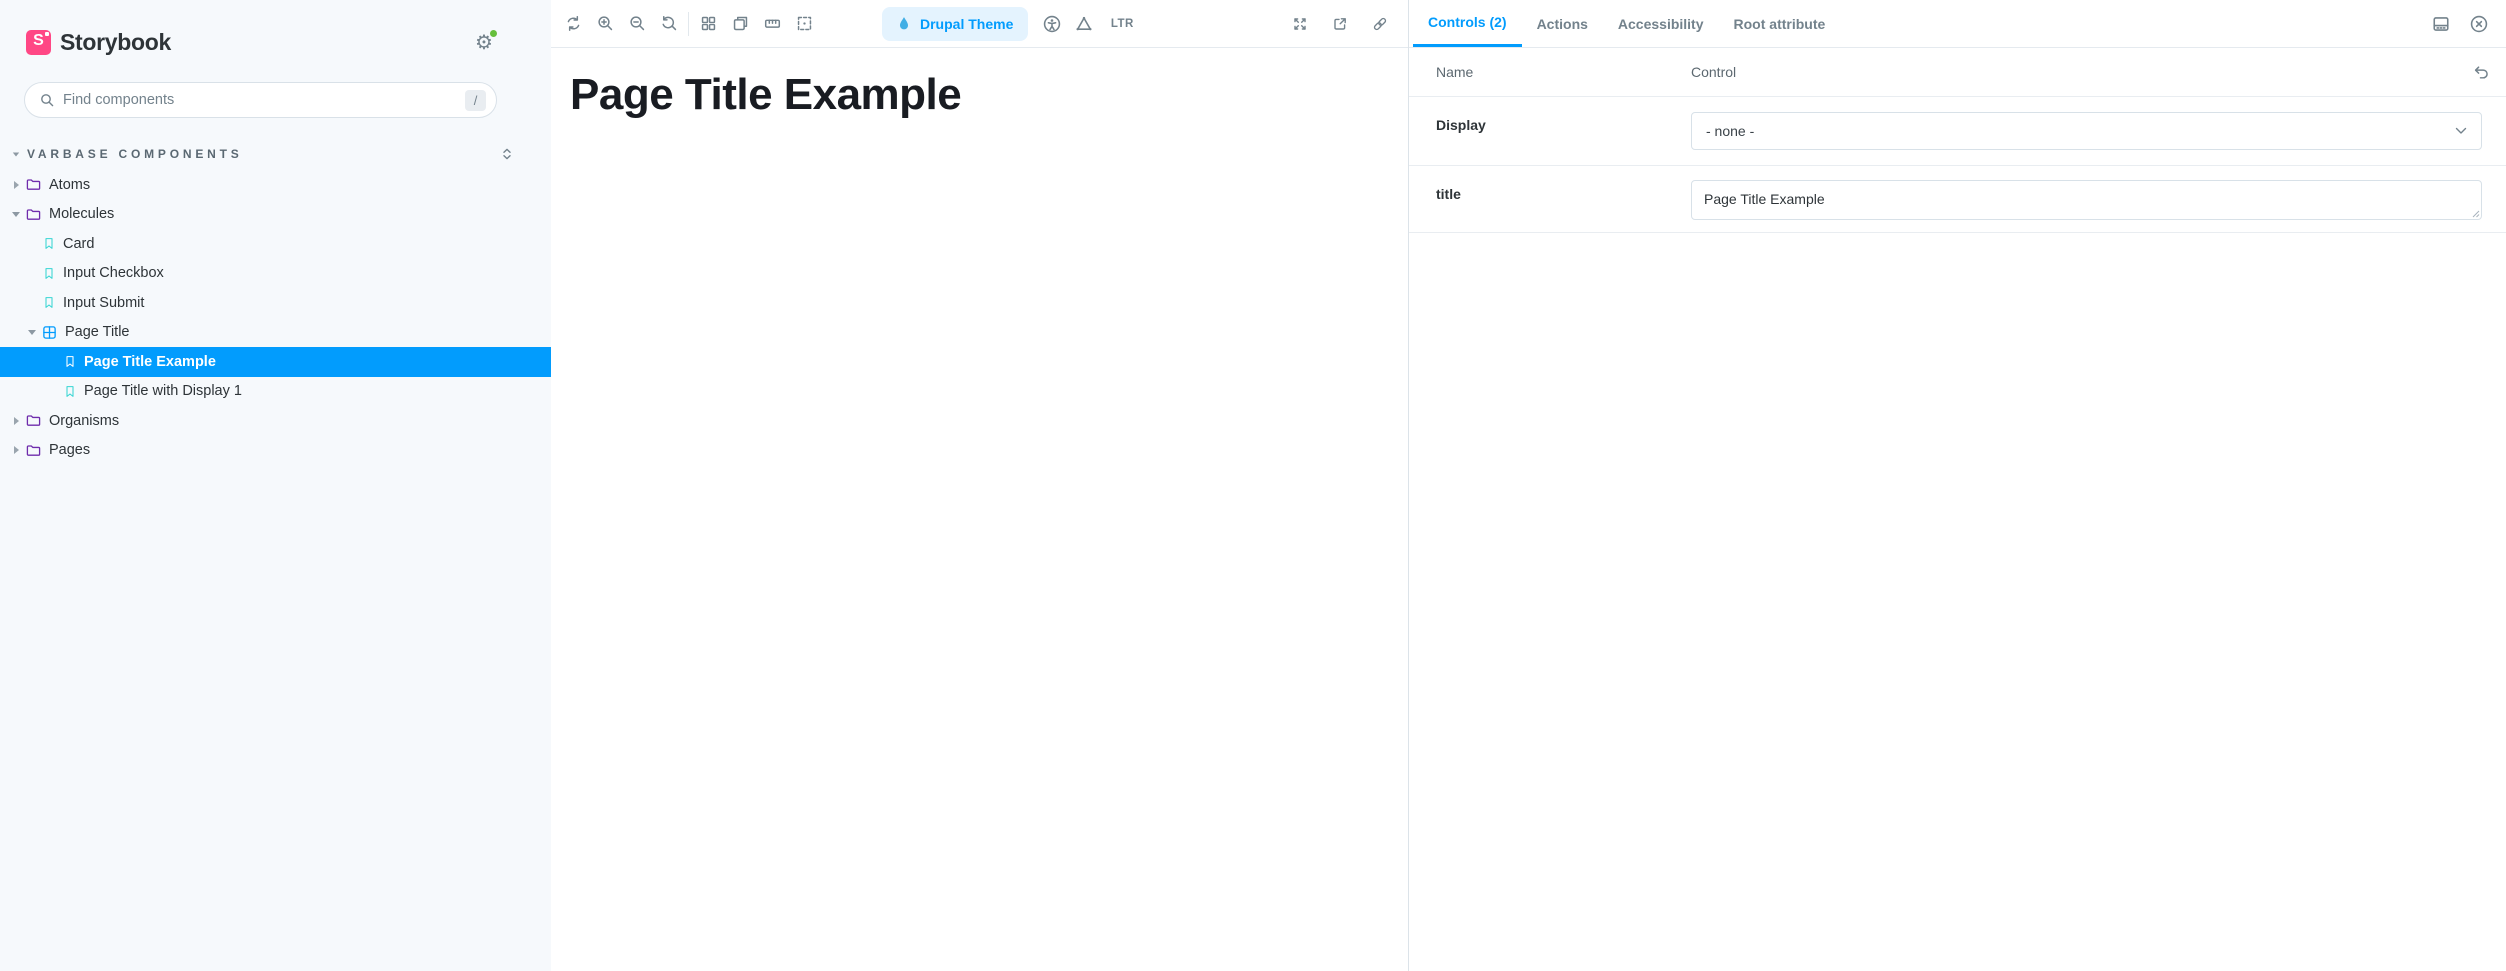 Image resolution: width=2506 pixels, height=971 pixels. Describe the element at coordinates (275, 362) in the screenshot. I see `sidebar-item-page-title-example: Page Title Example` at that location.